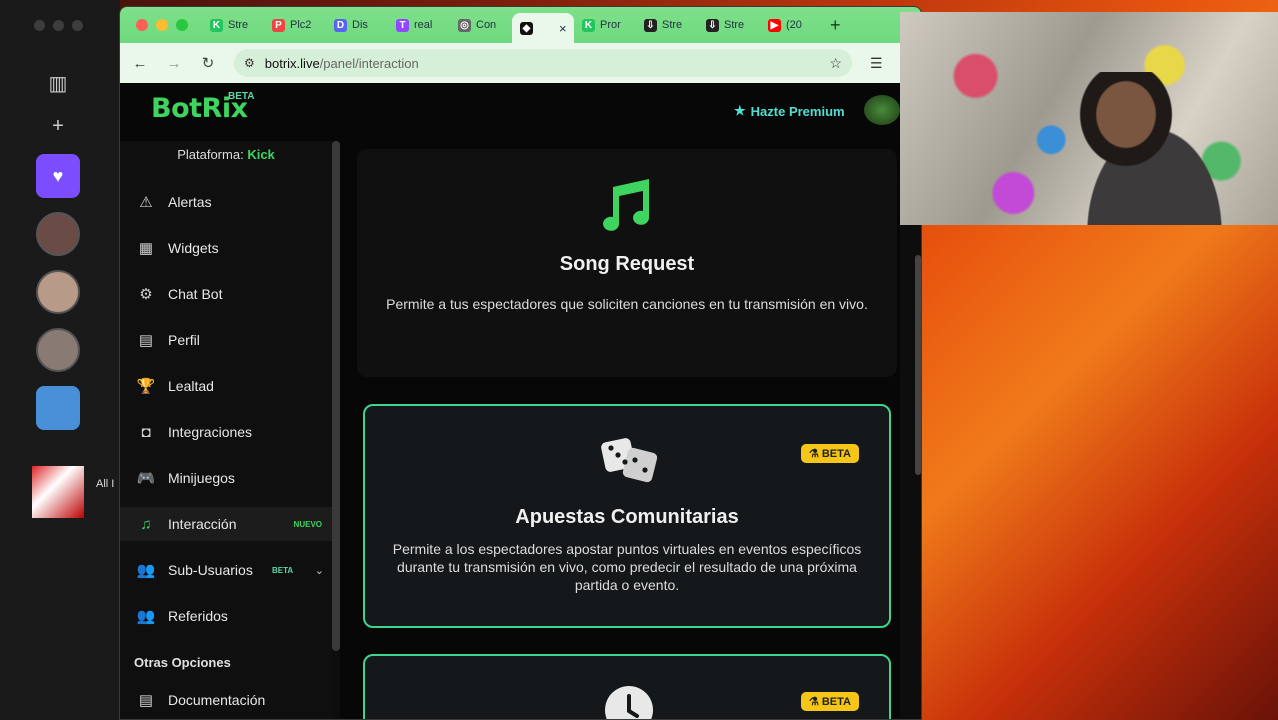 Image resolution: width=1278 pixels, height=720 pixels. Describe the element at coordinates (226, 294) in the screenshot. I see `sidebar-item-chat-bot: ⚙ Chat Bot` at that location.